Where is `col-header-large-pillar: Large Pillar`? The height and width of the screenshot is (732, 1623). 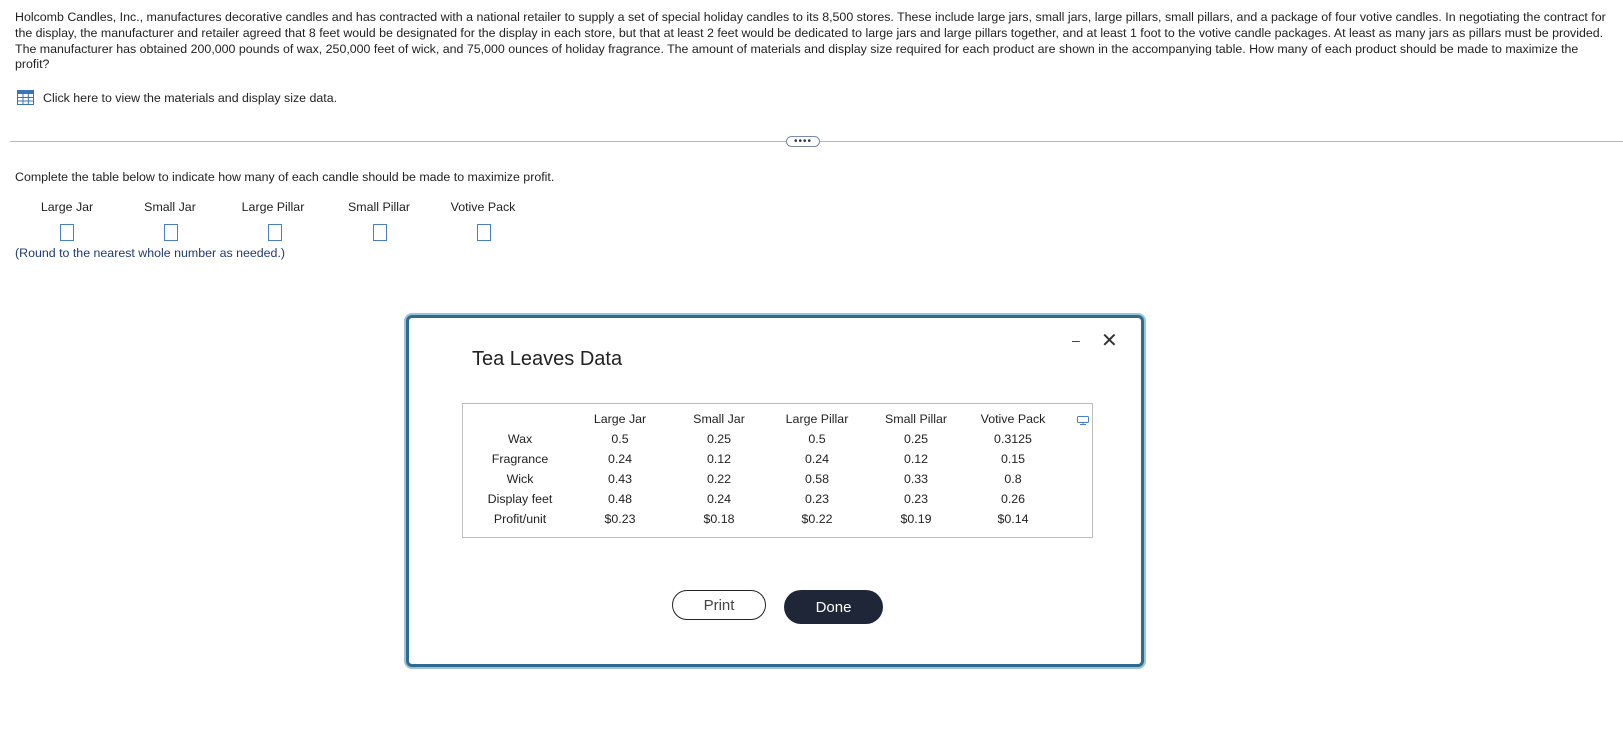 col-header-large-pillar: Large Pillar is located at coordinates (817, 419).